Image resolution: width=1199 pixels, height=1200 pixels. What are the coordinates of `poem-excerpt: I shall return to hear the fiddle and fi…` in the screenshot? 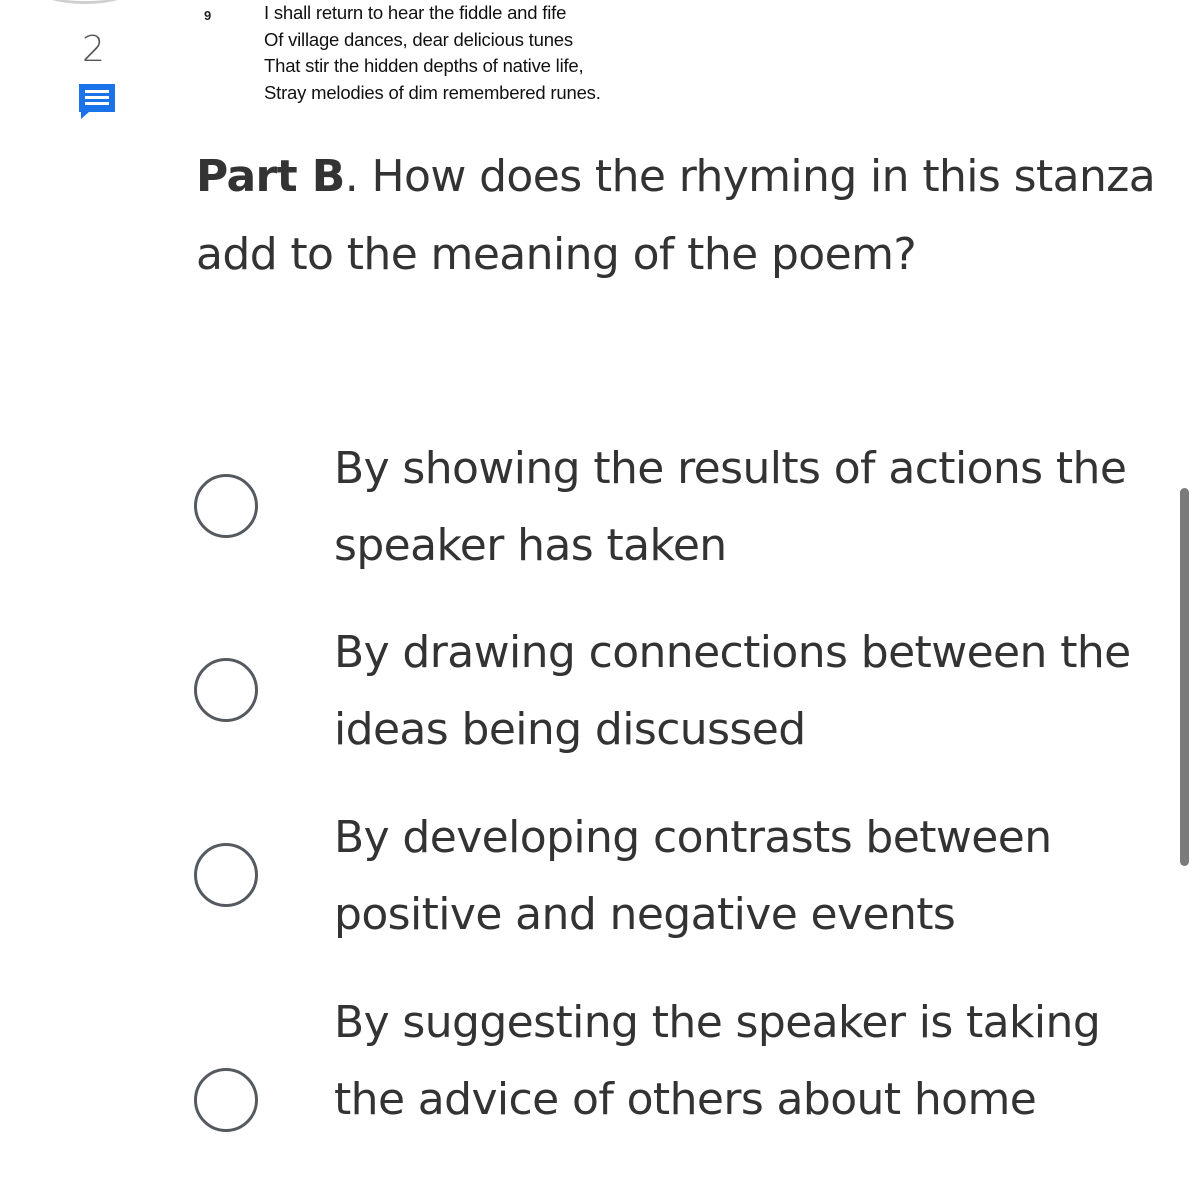 It's located at (432, 53).